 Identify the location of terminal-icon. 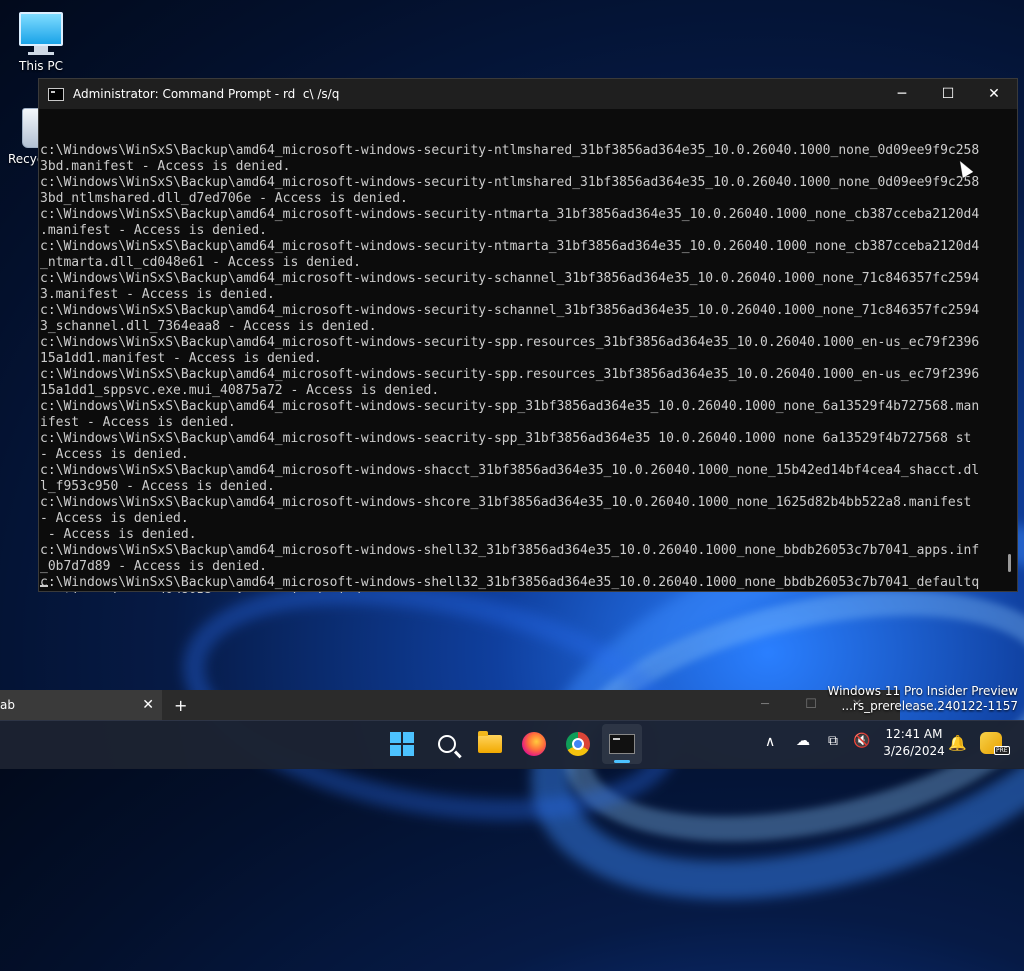
(622, 744).